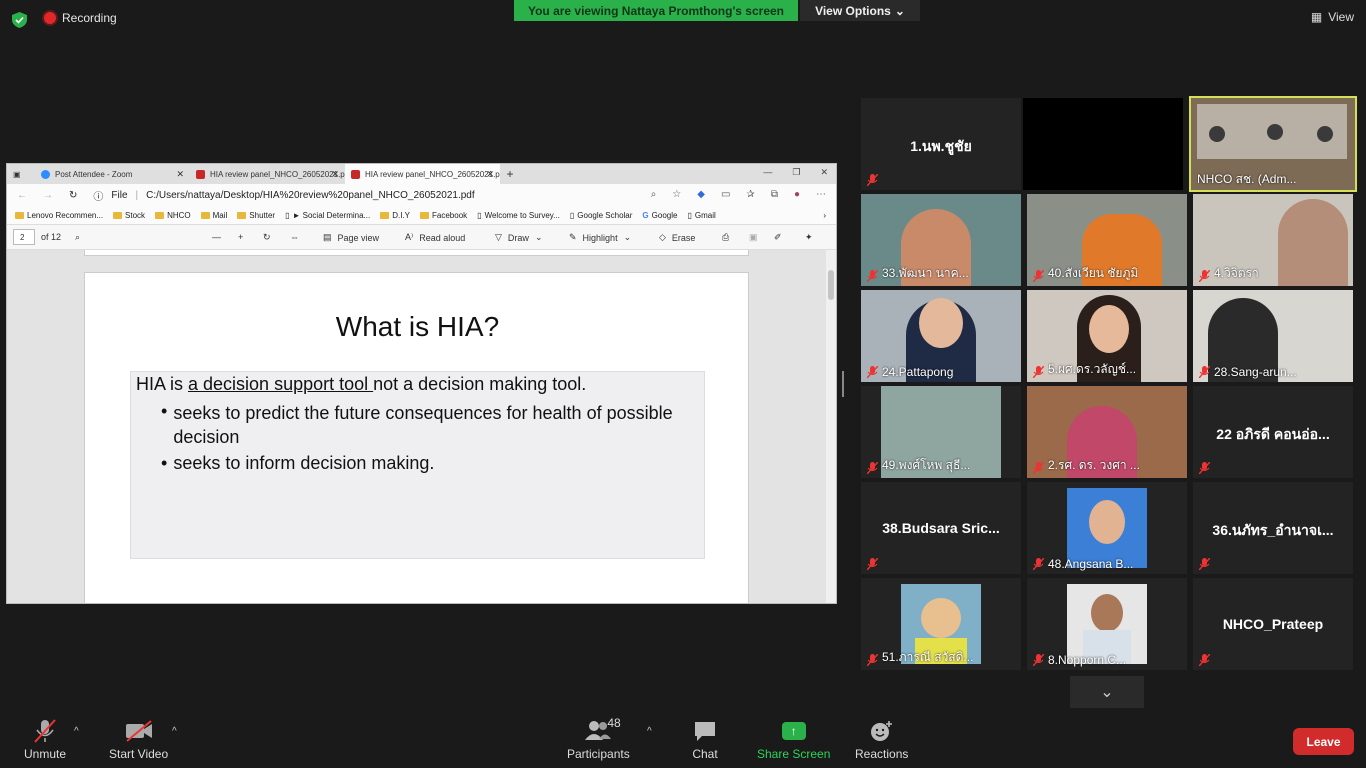  What do you see at coordinates (435, 237) in the screenshot?
I see `read-aloud-button: A⁾ Read aloud` at bounding box center [435, 237].